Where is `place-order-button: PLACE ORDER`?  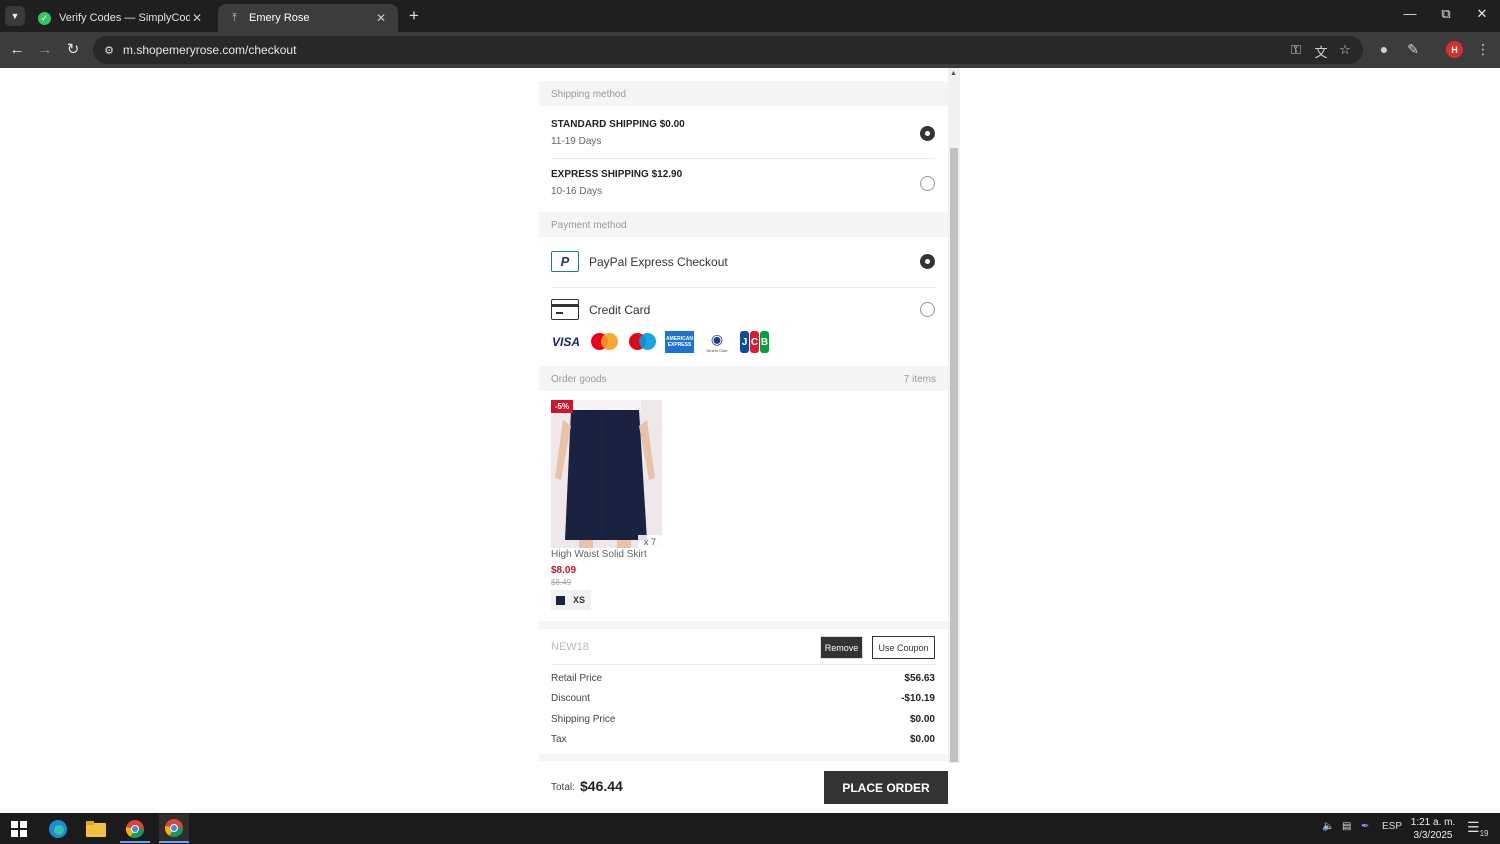
place-order-button: PLACE ORDER is located at coordinates (886, 787).